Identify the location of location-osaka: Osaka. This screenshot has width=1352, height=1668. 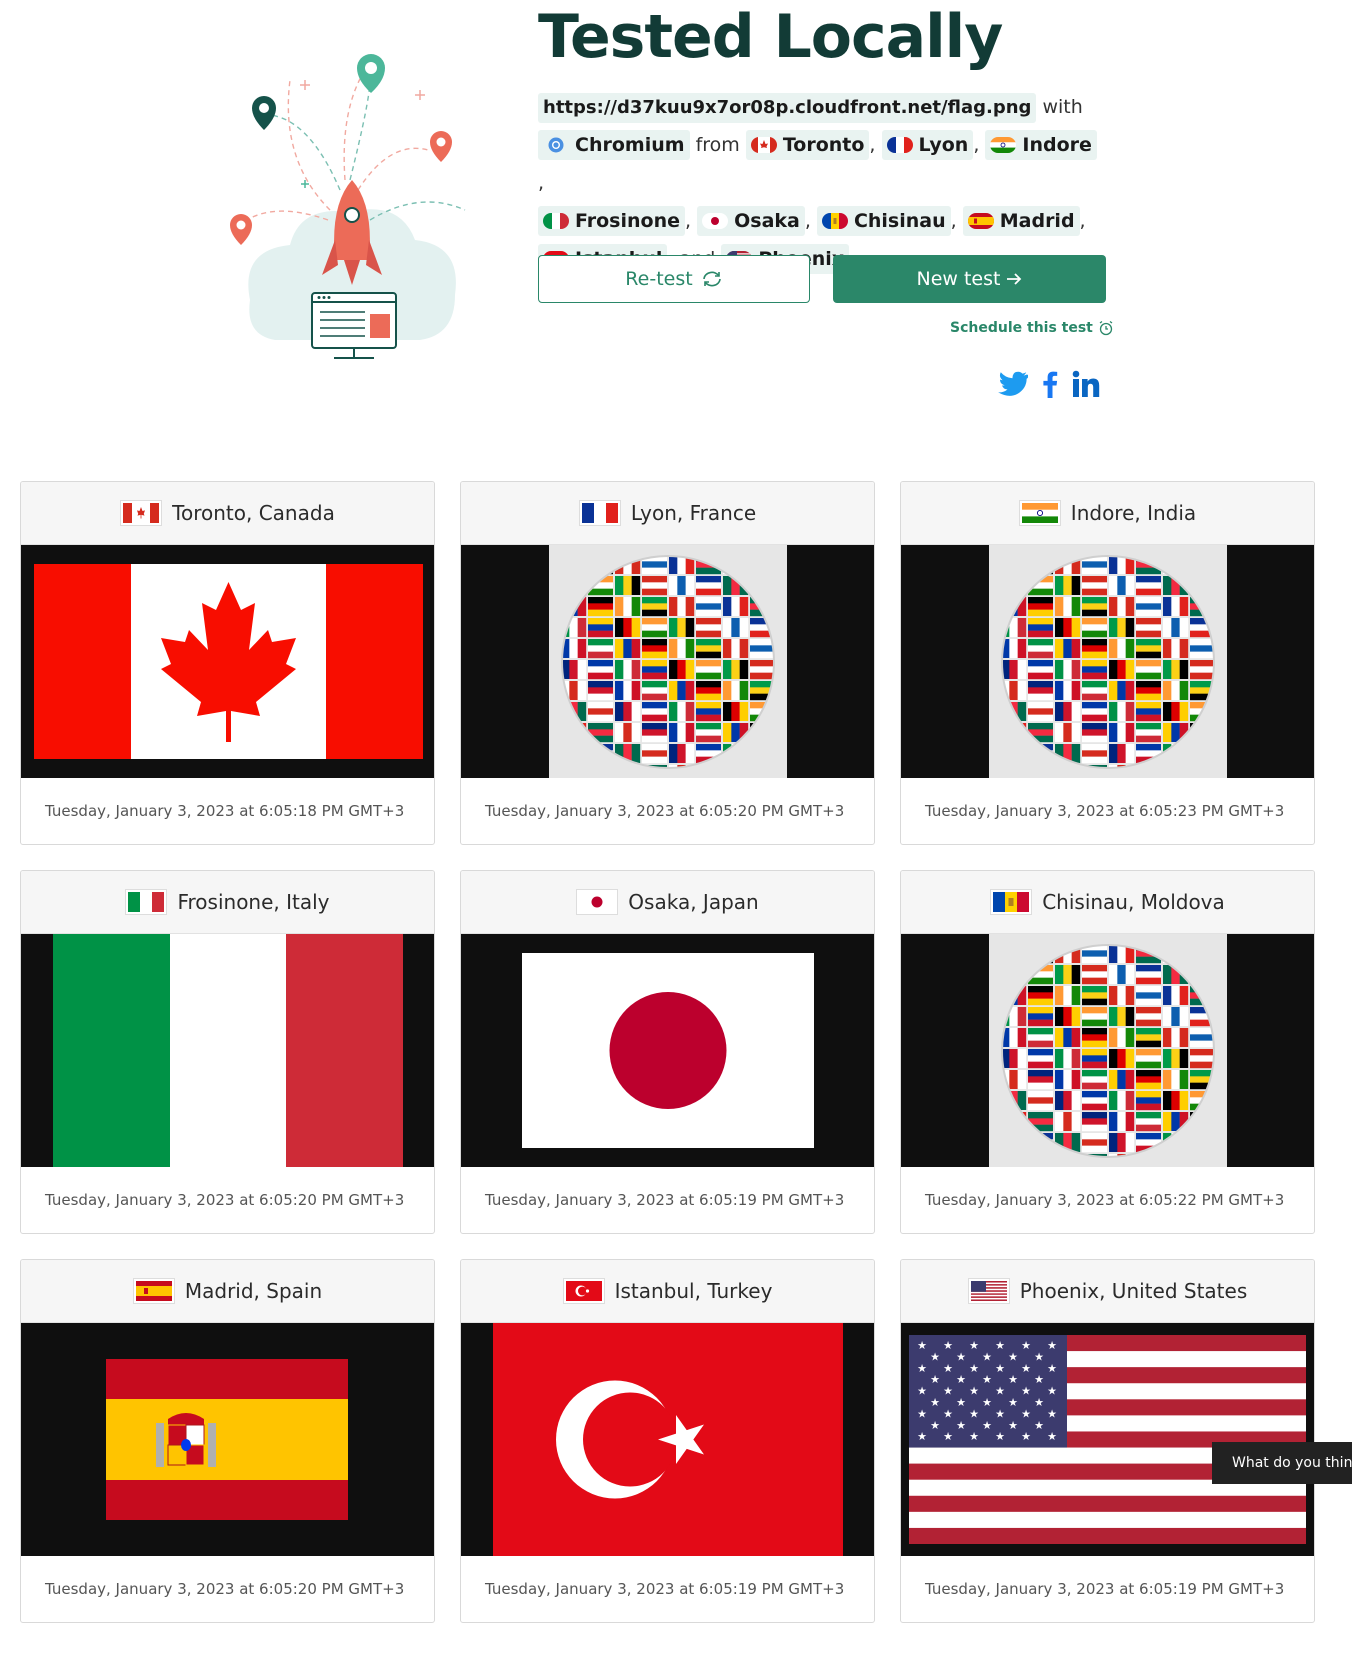
(767, 221).